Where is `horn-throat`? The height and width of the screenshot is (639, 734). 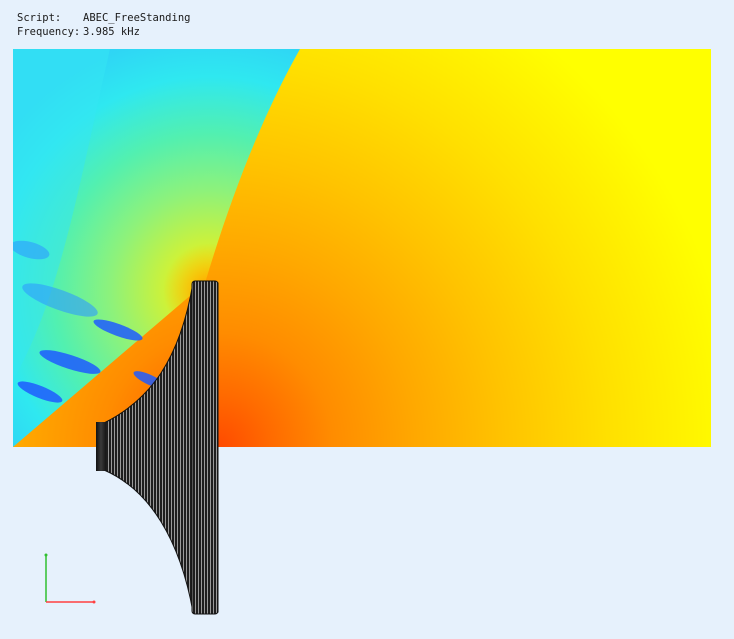
horn-throat is located at coordinates (101, 446).